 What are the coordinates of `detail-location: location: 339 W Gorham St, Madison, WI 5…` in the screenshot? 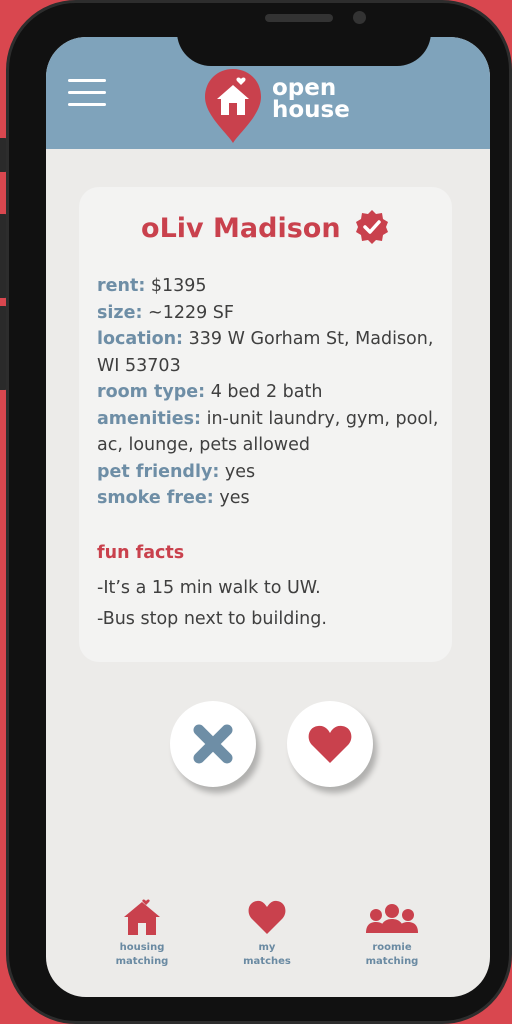 It's located at (265, 352).